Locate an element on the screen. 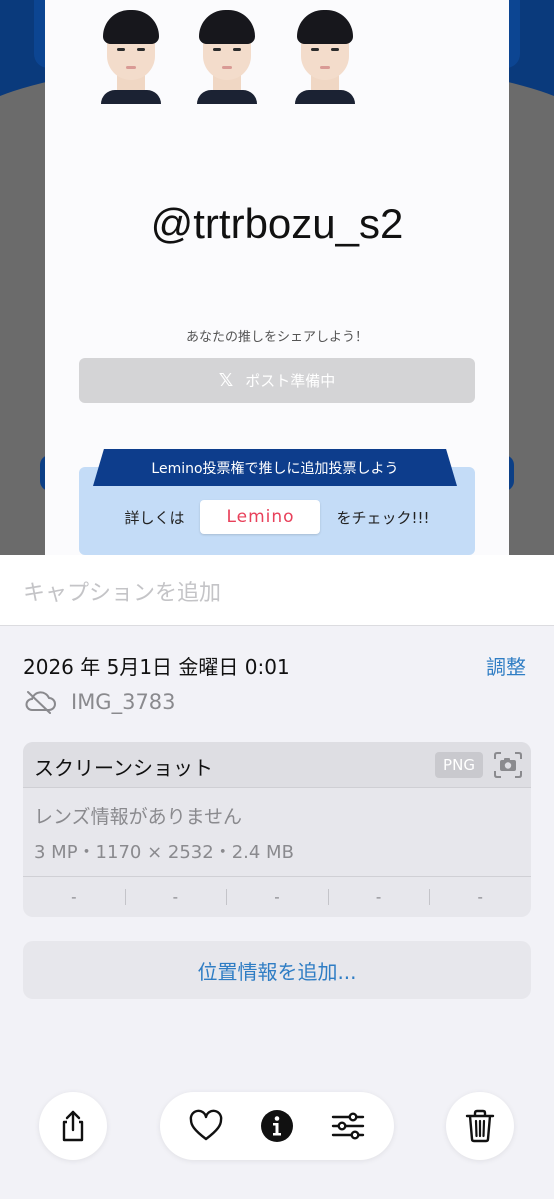 The image size is (554, 1199). heart-icon is located at coordinates (206, 1126).